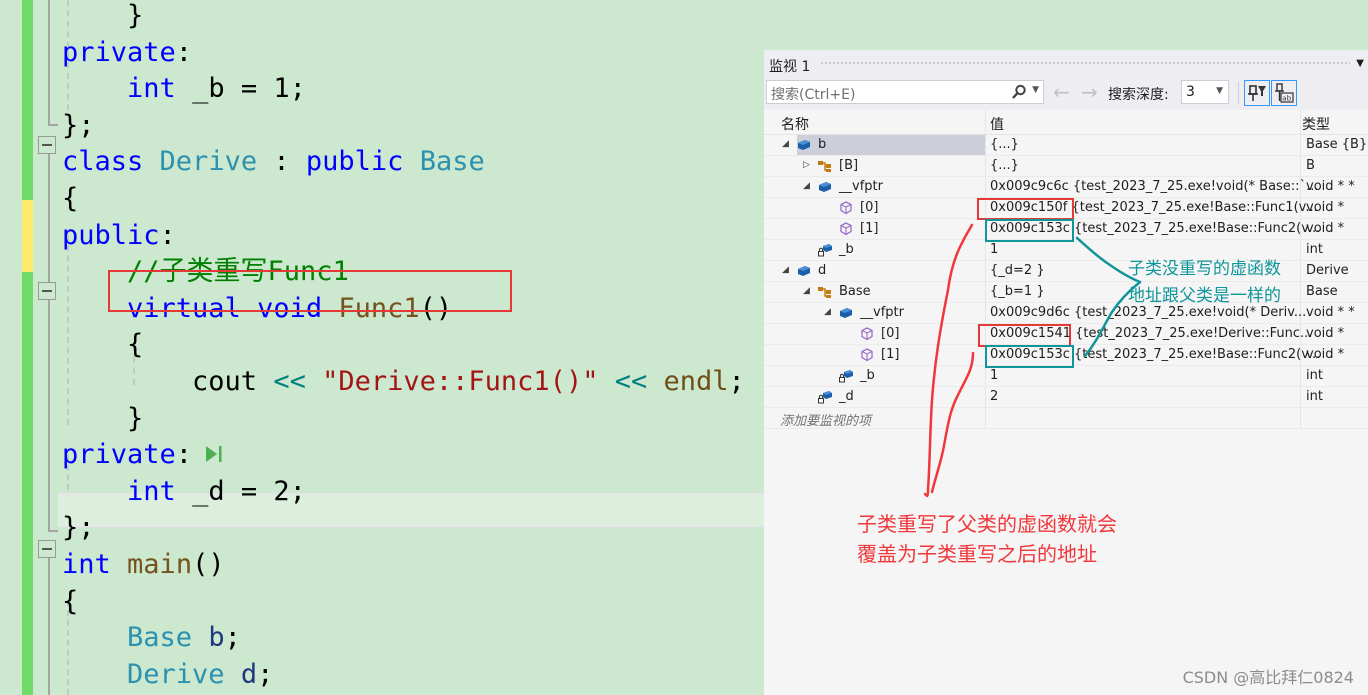 This screenshot has height=695, width=1368. I want to click on highlight-box-derive-func1-address, so click(1024, 335).